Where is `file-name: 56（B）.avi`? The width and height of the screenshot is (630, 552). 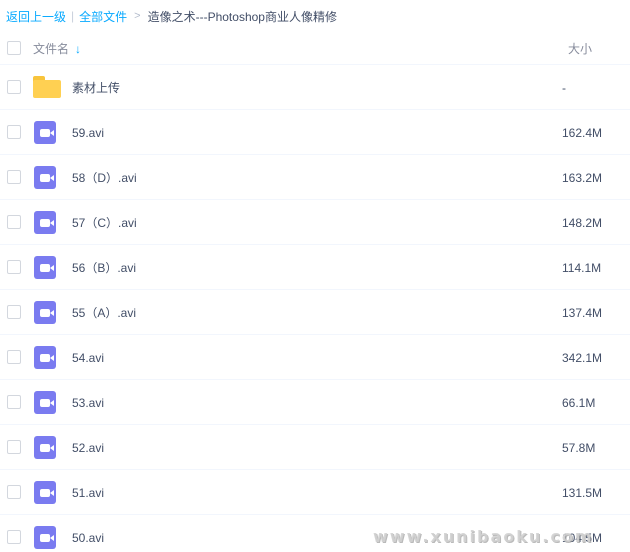
file-name: 56（B）.avi is located at coordinates (104, 267).